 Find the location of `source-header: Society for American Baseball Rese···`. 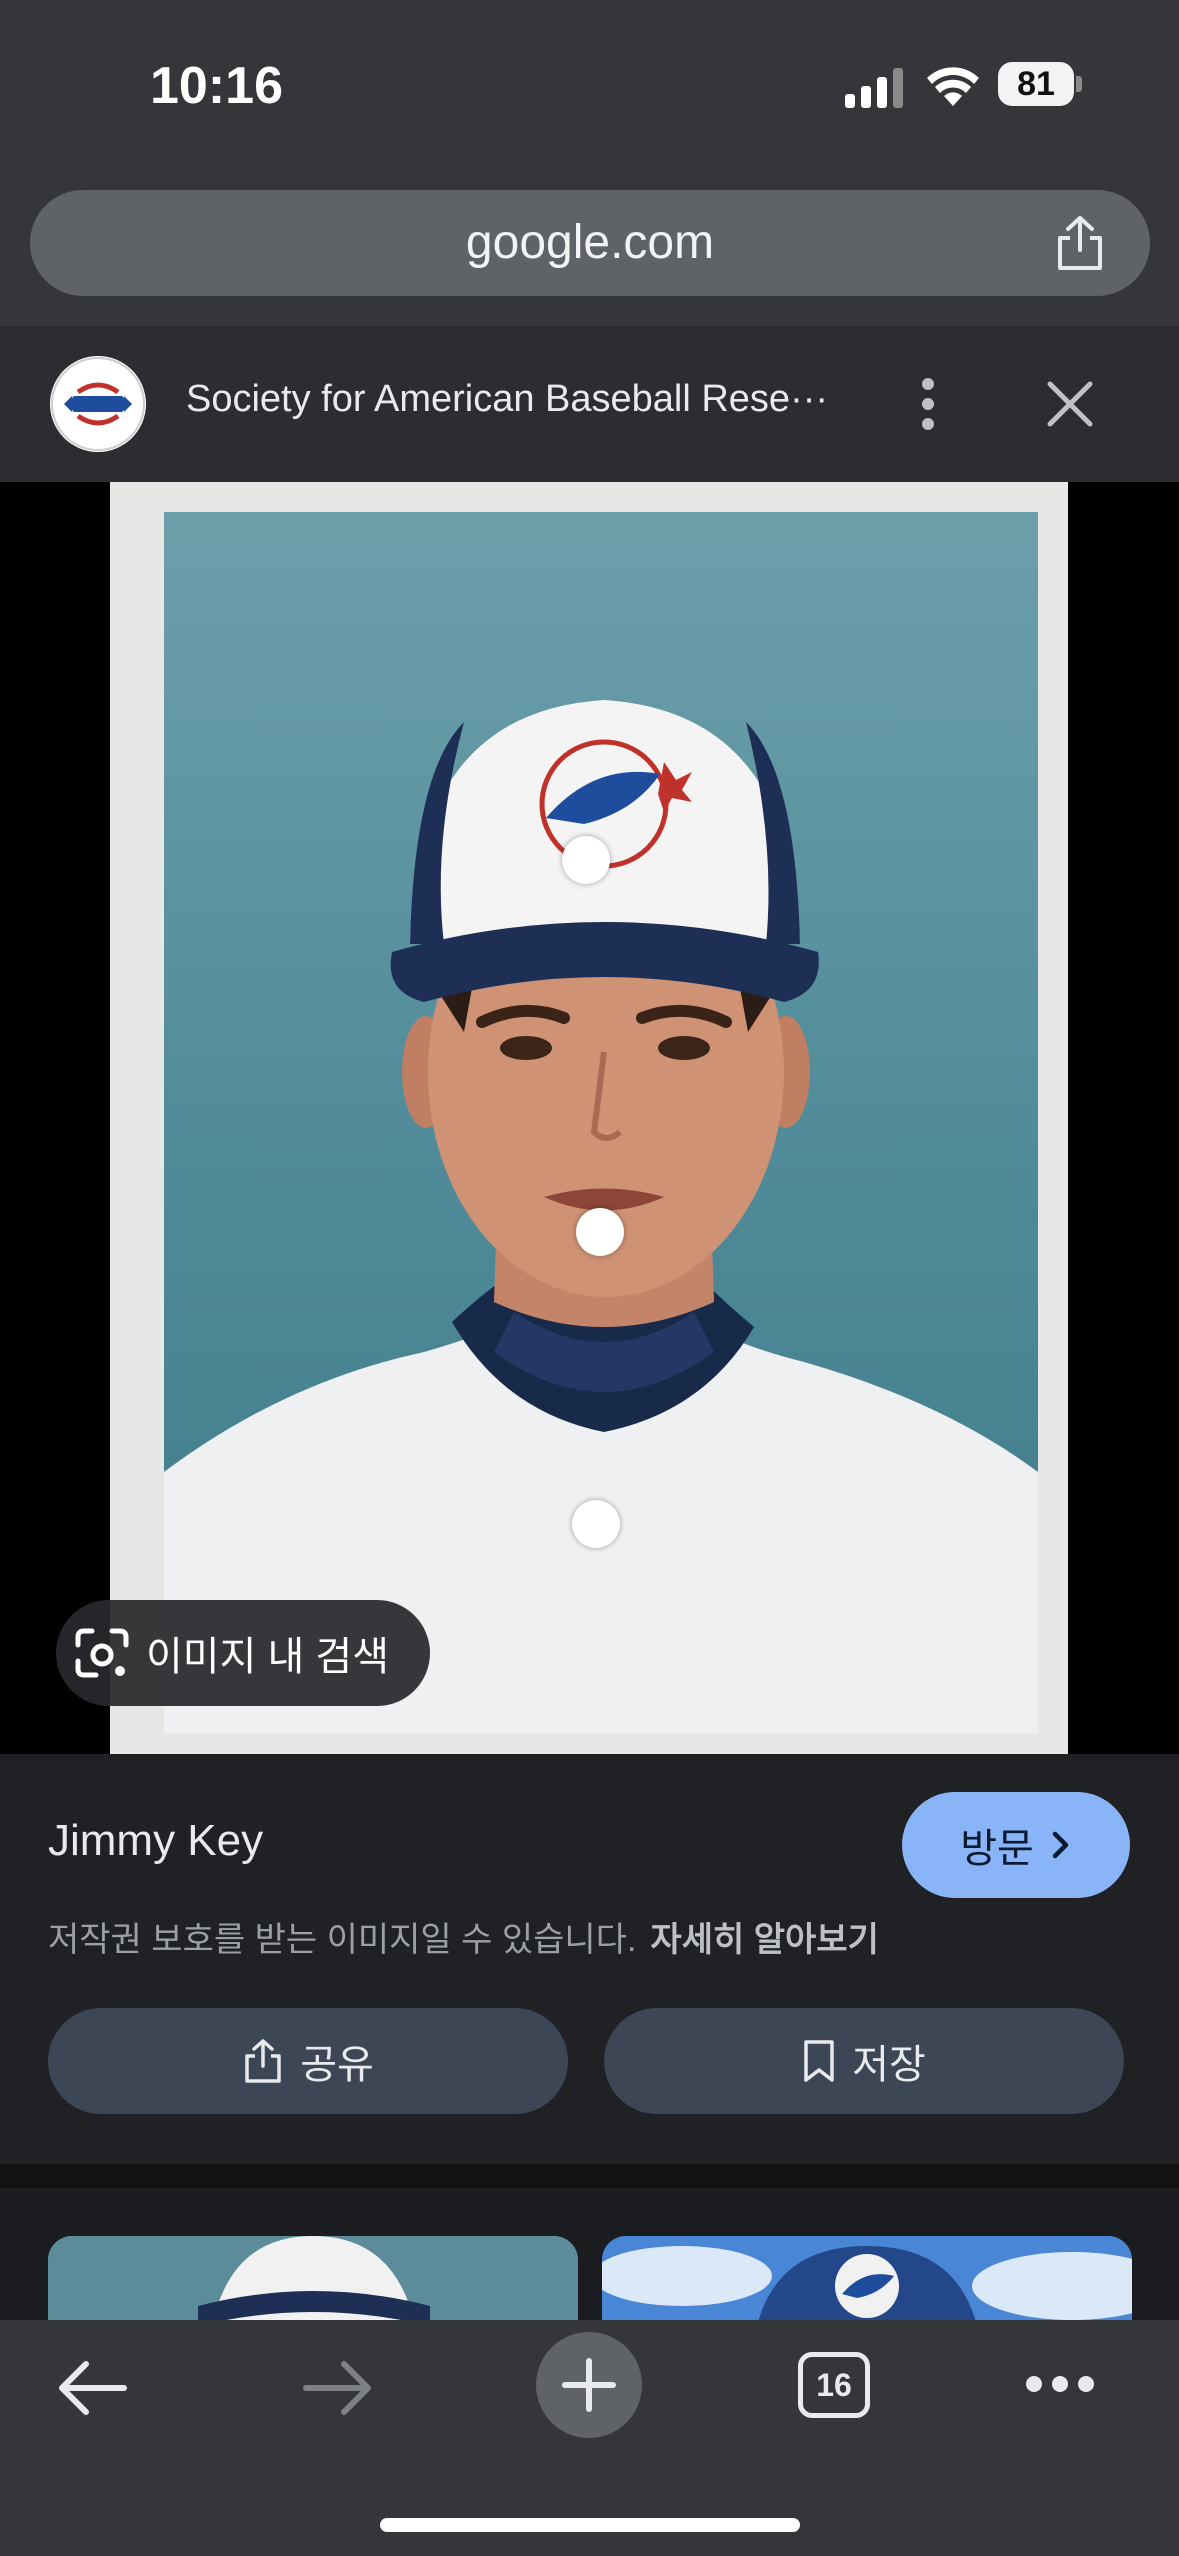

source-header: Society for American Baseball Rese··· is located at coordinates (589, 405).